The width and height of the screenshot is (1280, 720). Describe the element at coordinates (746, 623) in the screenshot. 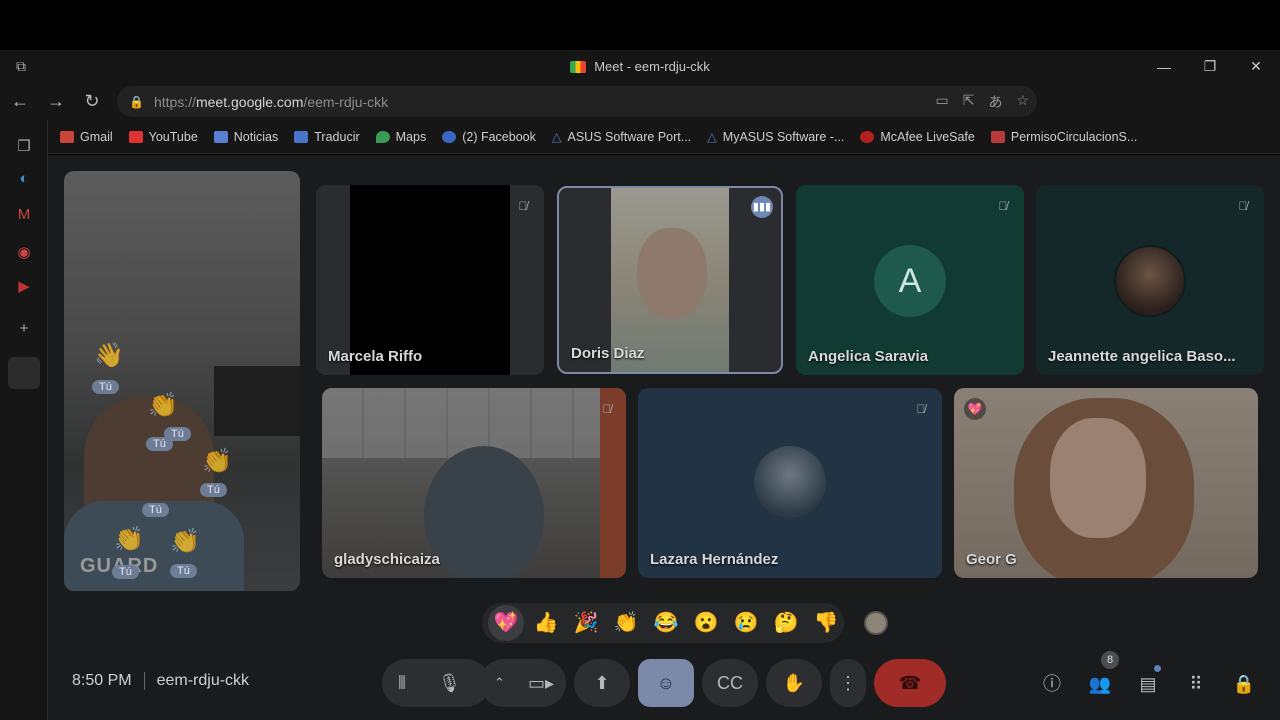

I see `reaction-sad-button: 😢` at that location.